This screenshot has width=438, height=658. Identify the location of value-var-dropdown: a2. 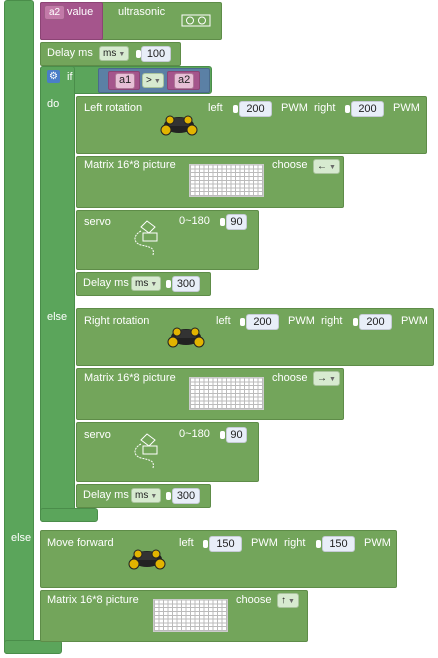
(55, 12).